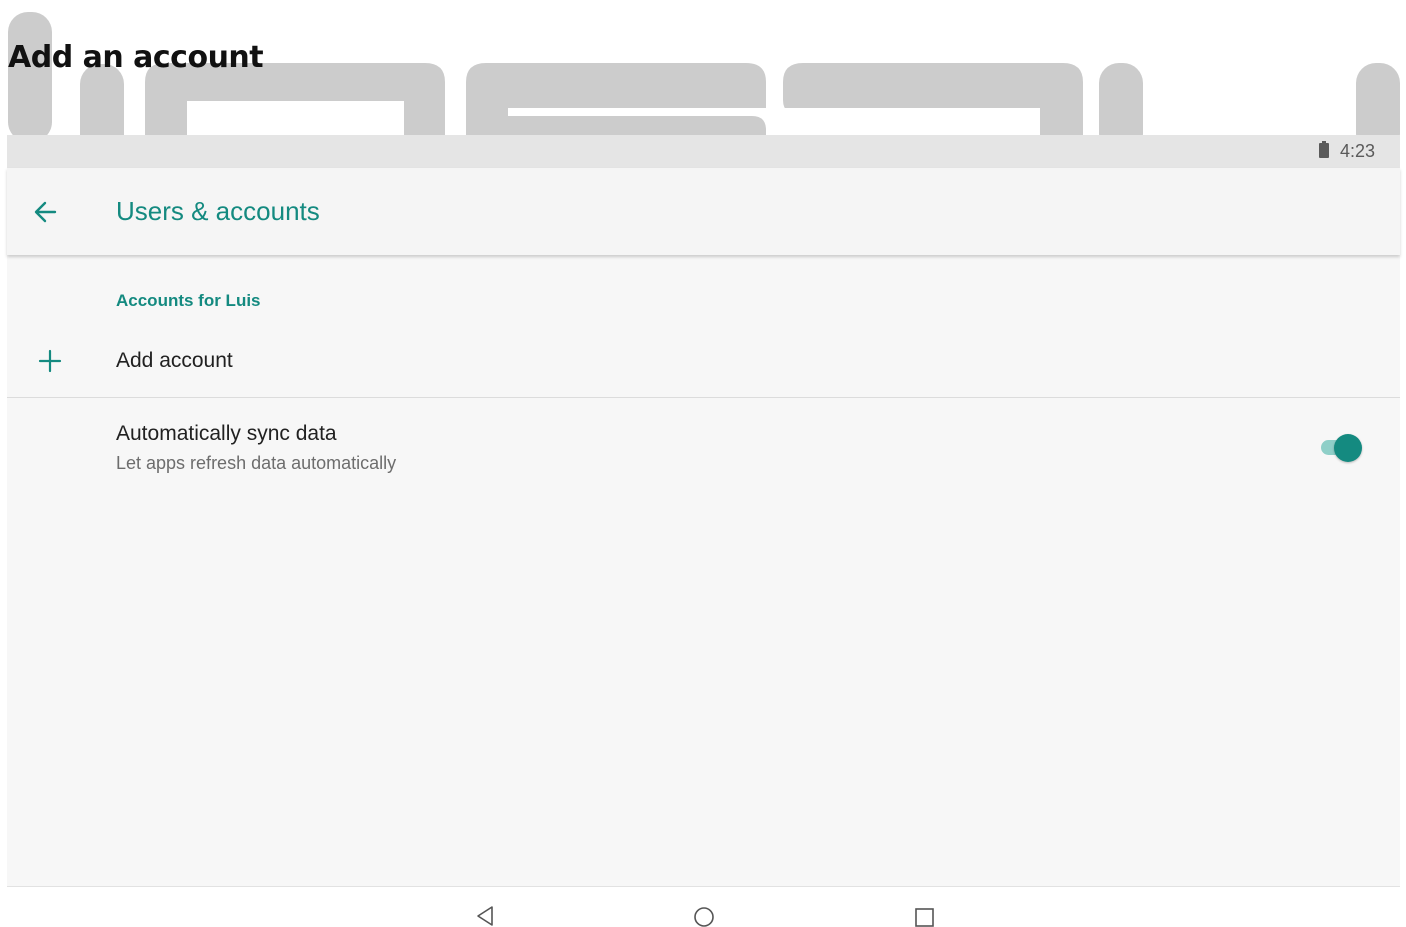 The width and height of the screenshot is (1406, 927). I want to click on toggle-thumb, so click(1348, 448).